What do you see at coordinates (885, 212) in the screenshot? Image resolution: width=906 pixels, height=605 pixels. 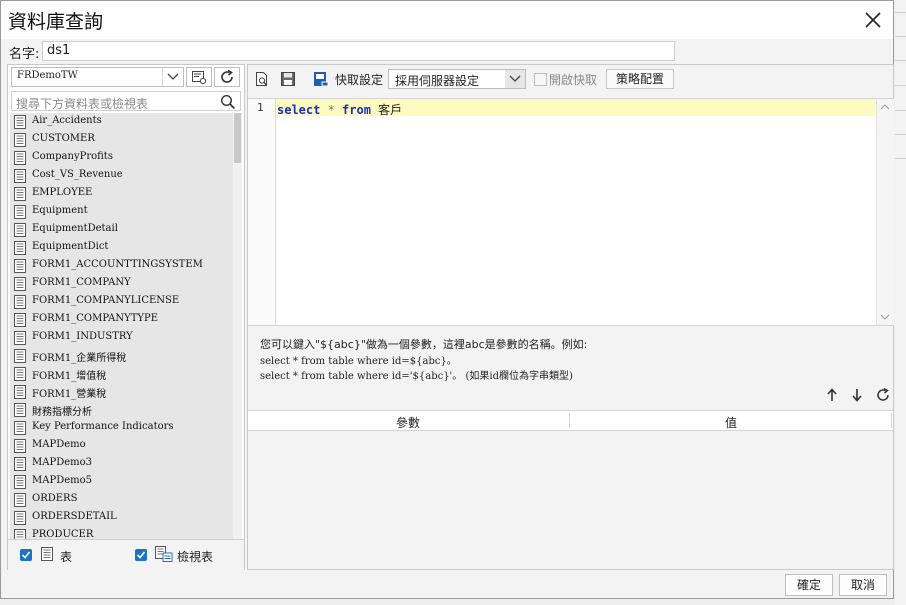 I see `editor-scrollbar` at bounding box center [885, 212].